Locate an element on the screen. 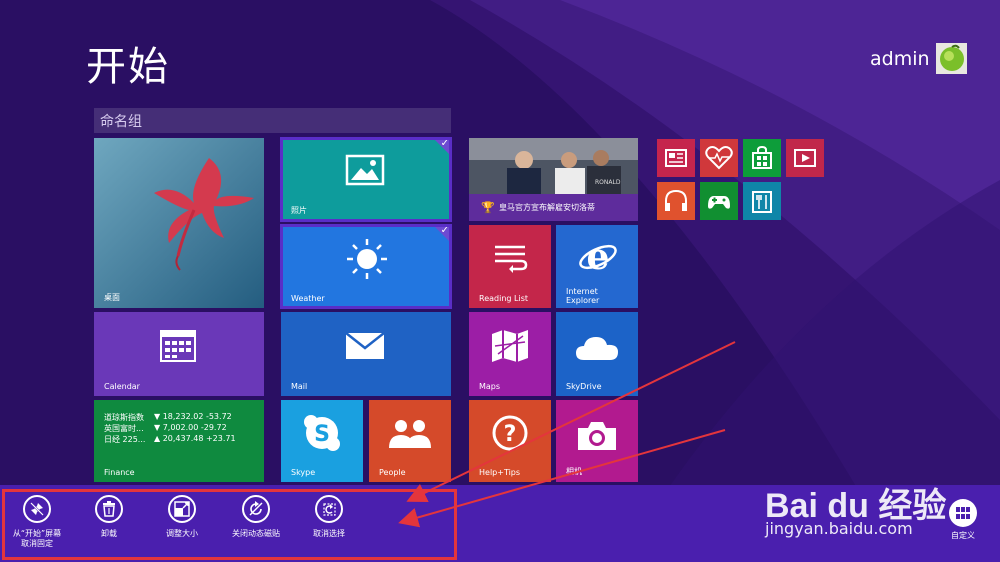 This screenshot has height=562, width=1000. baidu-watermark-url: jingyan.baidu.com is located at coordinates (839, 528).